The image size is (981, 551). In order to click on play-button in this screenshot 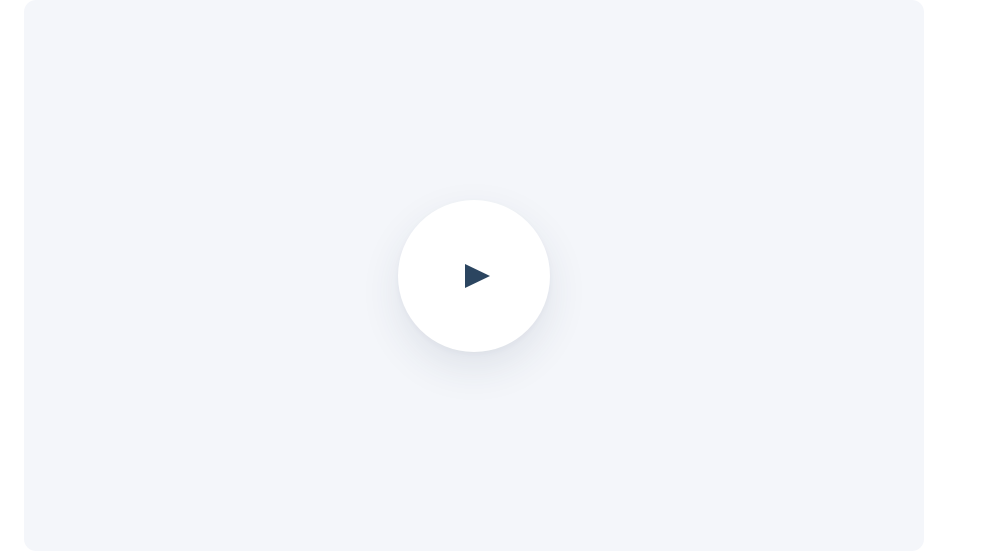, I will do `click(474, 276)`.